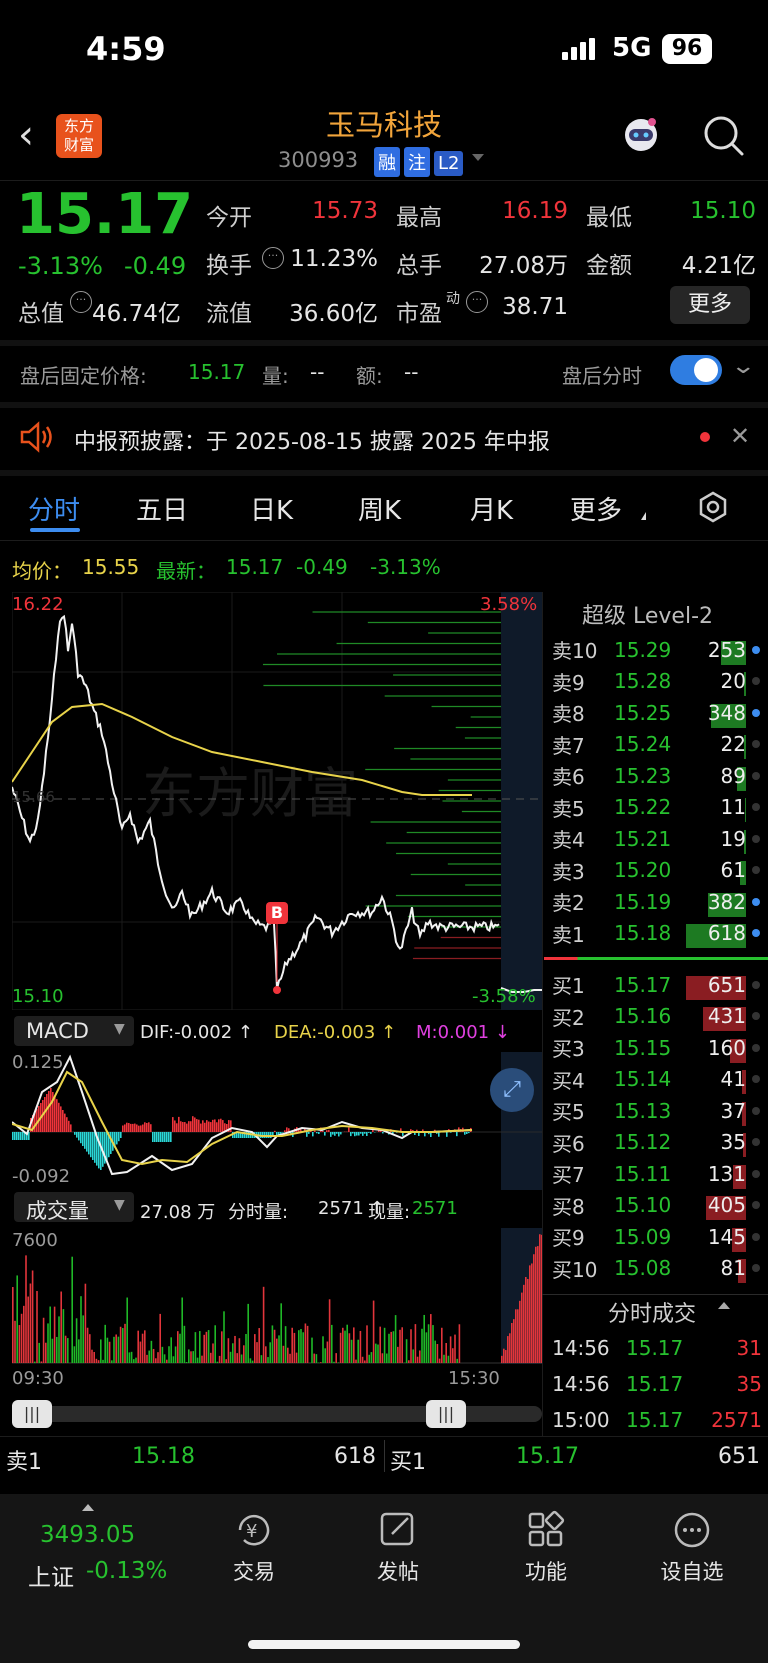 The height and width of the screenshot is (1663, 768). Describe the element at coordinates (126, 1571) in the screenshot. I see `index-pct: -0.13%` at that location.